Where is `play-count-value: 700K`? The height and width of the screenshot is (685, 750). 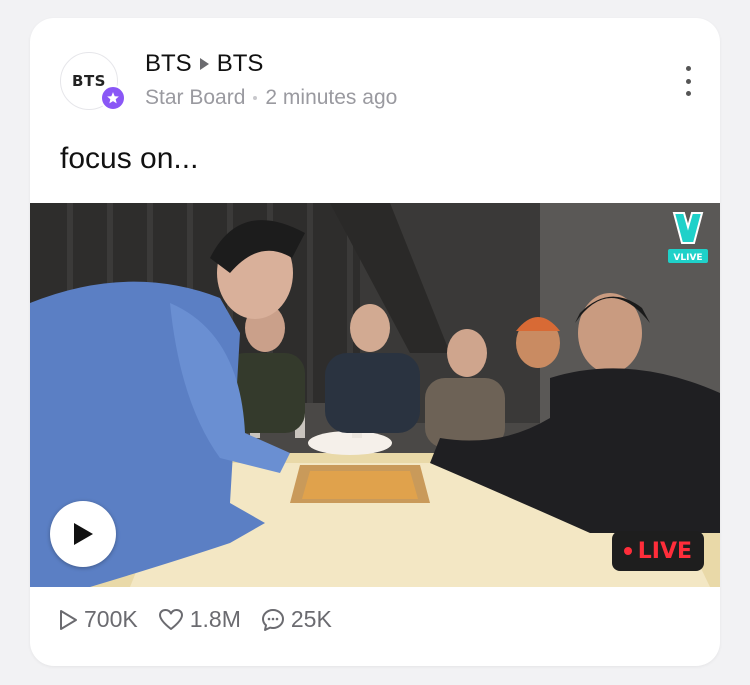
play-count-value: 700K is located at coordinates (111, 619).